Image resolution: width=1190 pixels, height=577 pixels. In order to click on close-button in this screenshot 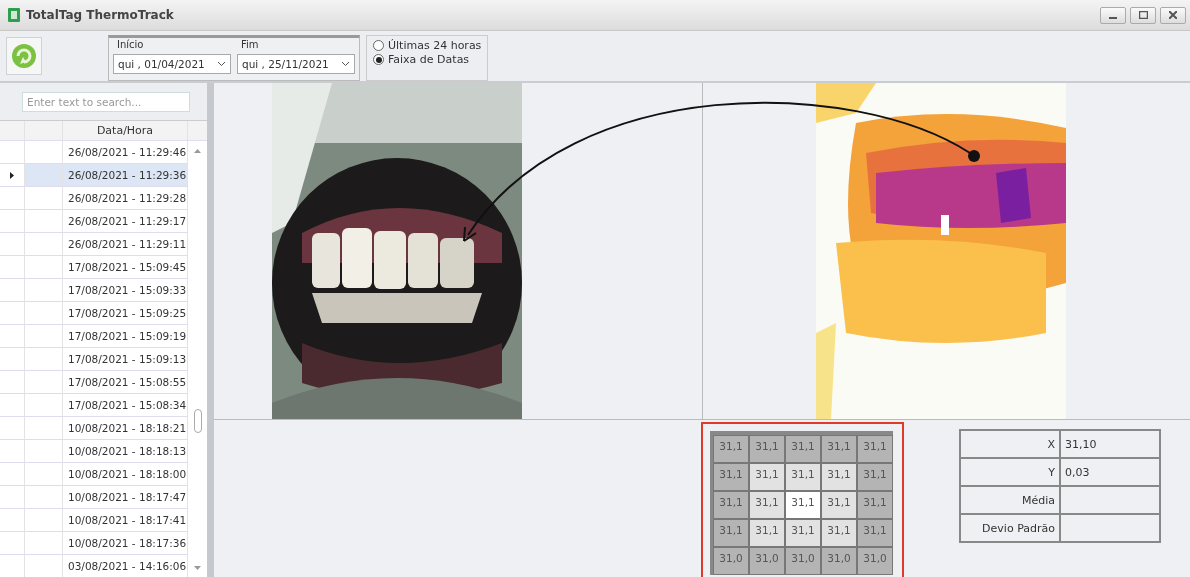, I will do `click(1173, 15)`.